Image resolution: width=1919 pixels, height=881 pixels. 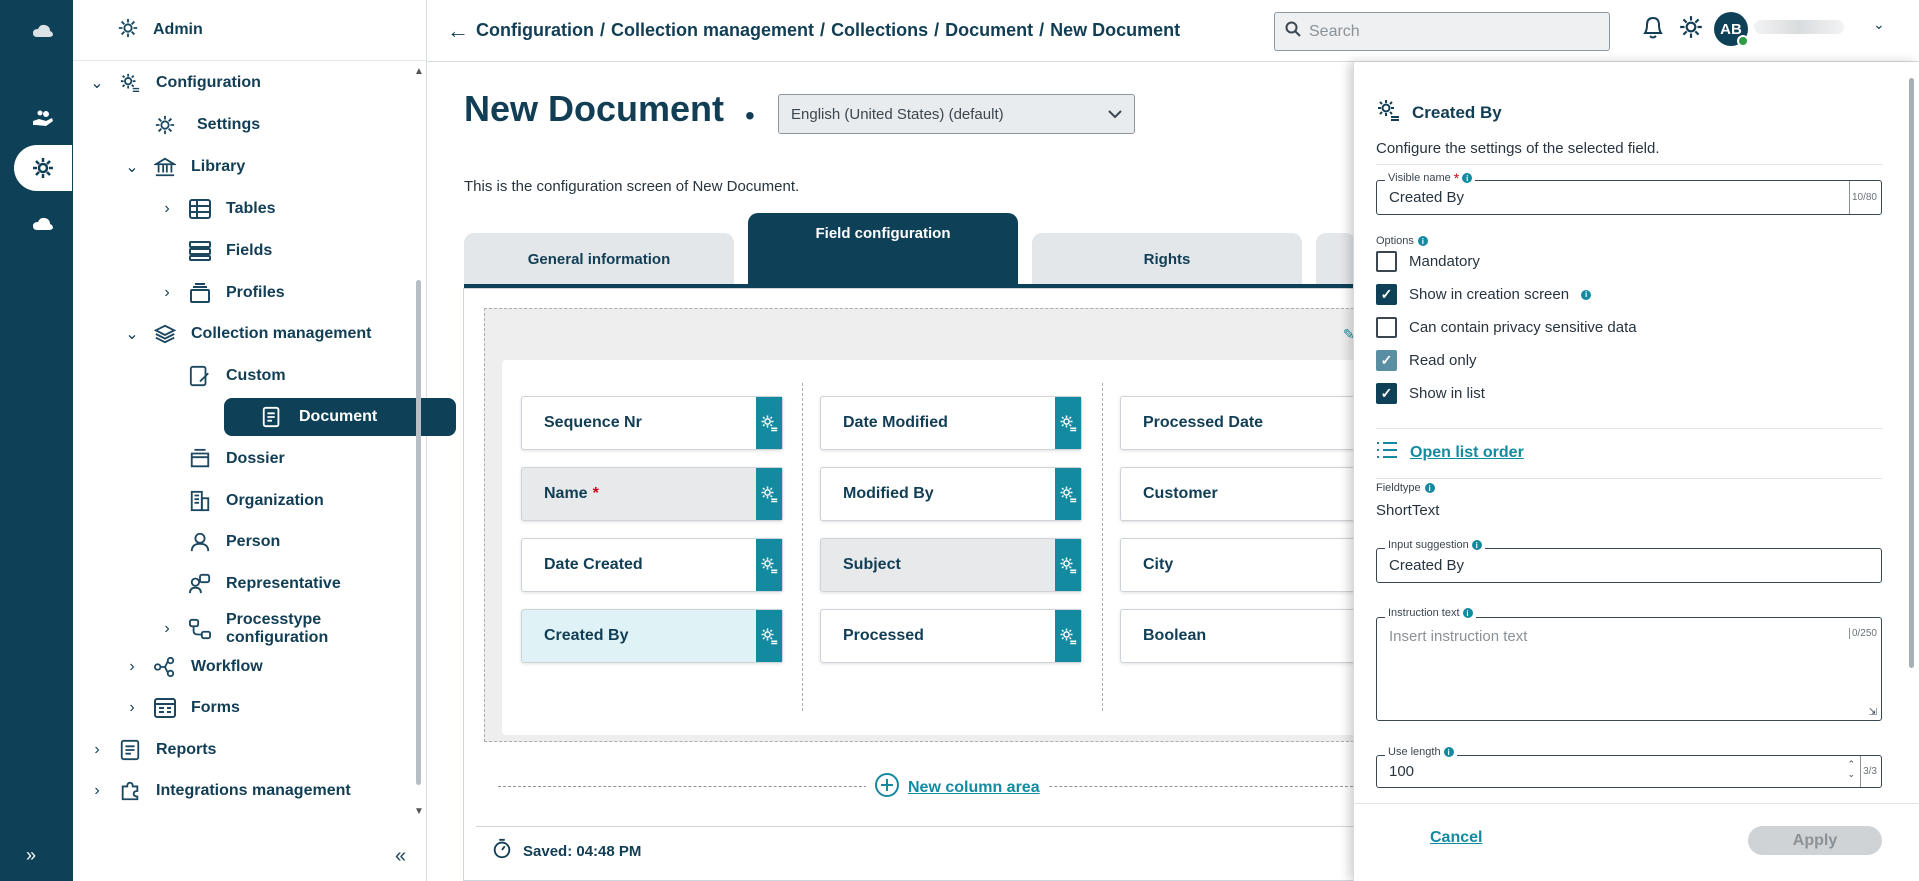 I want to click on sidebar-item-document: Document, so click(x=340, y=417).